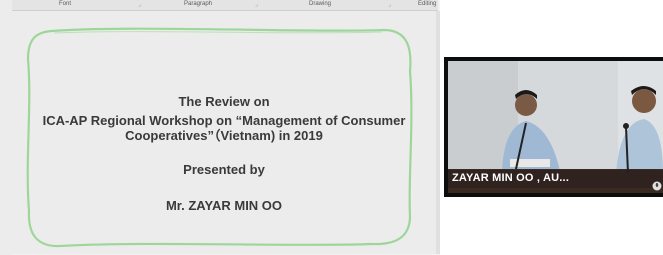 The width and height of the screenshot is (663, 255). What do you see at coordinates (6, 127) in the screenshot?
I see `window-edge` at bounding box center [6, 127].